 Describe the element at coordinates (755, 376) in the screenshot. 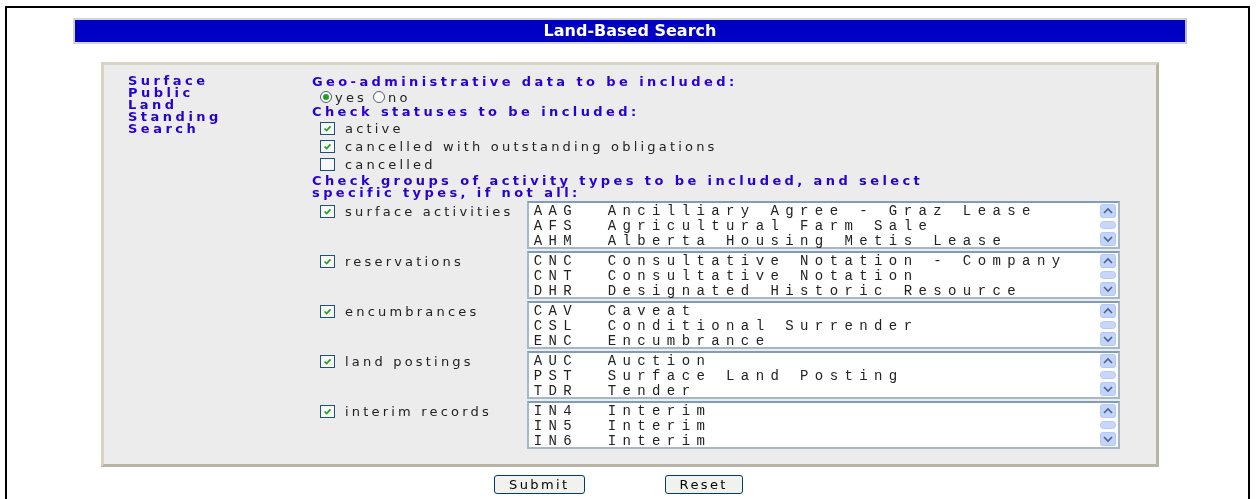

I see `option-name: Surface Land Posting` at that location.